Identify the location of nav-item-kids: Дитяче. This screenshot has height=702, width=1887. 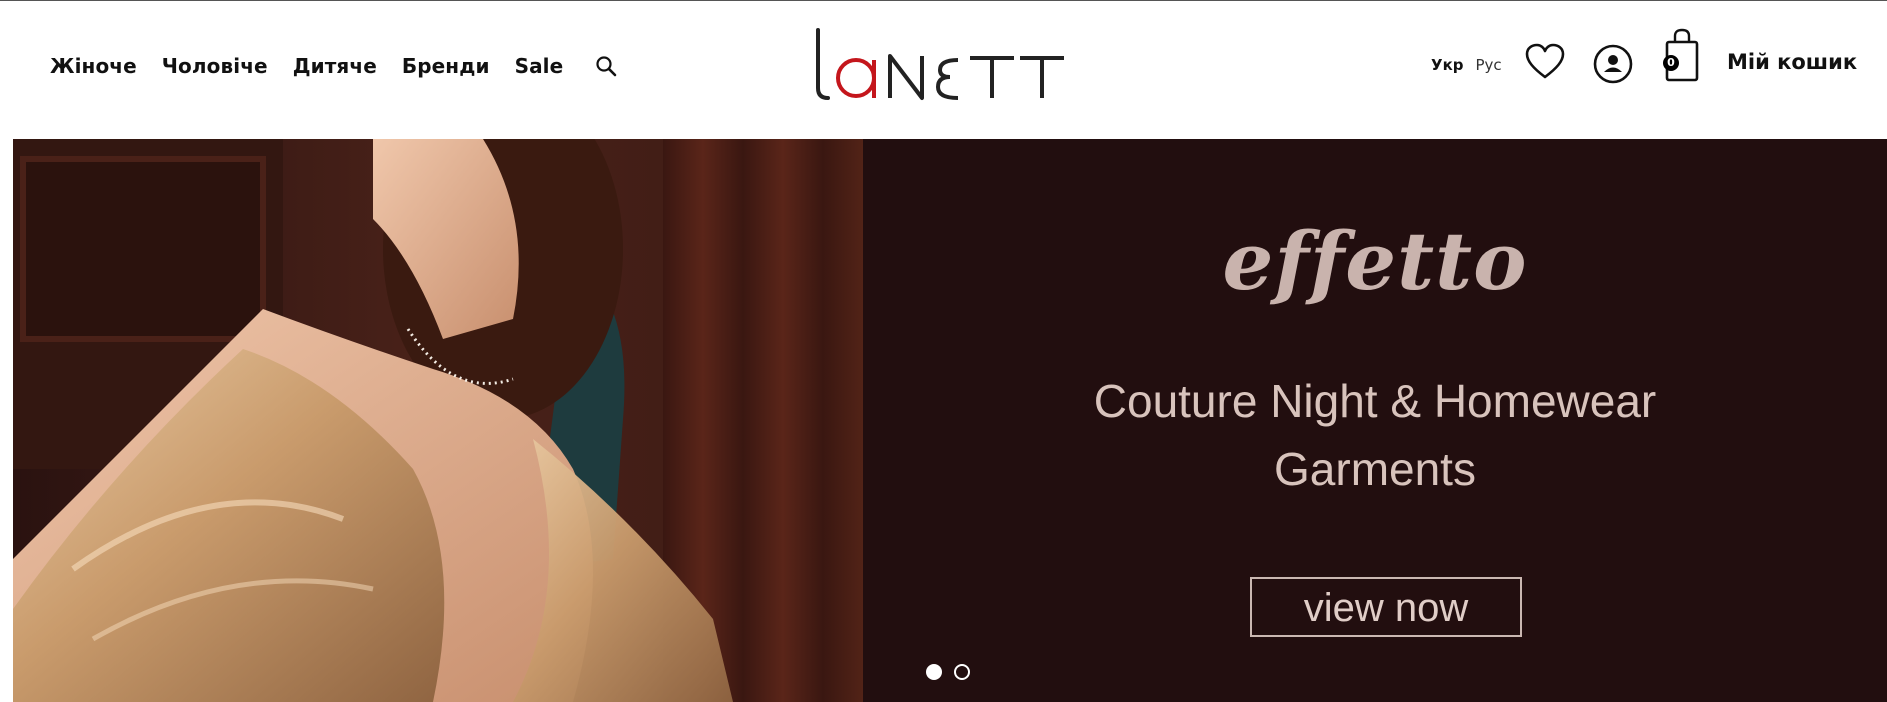
(335, 66).